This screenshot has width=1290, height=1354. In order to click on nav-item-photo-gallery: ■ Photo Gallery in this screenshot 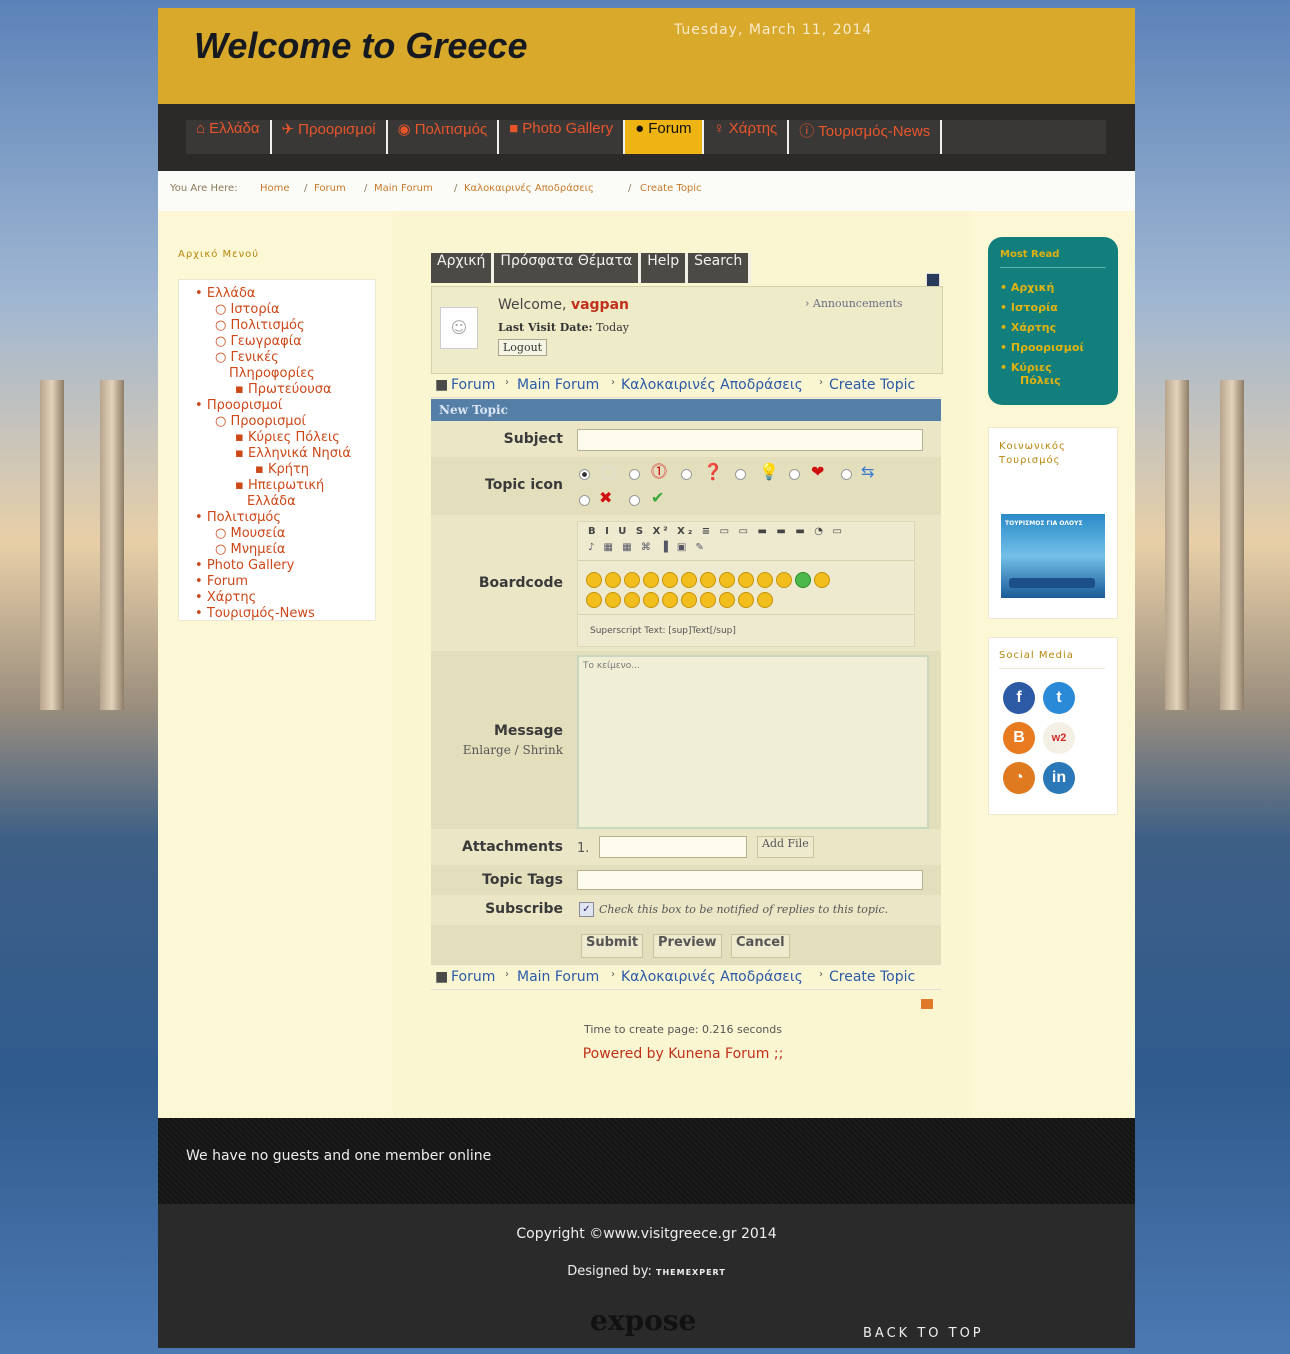, I will do `click(562, 137)`.